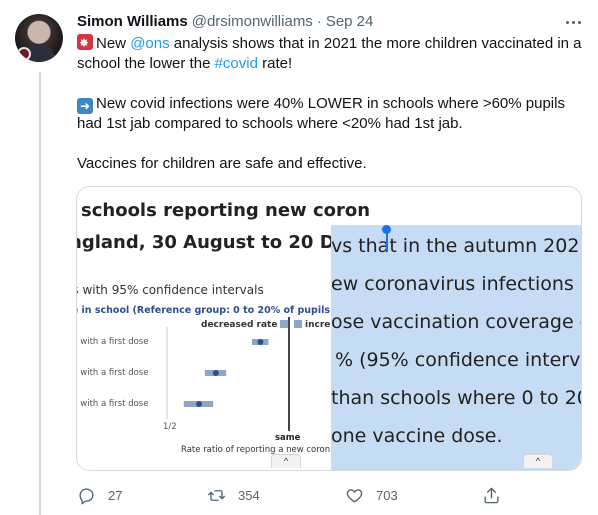  What do you see at coordinates (456, 284) in the screenshot?
I see `selected-text-line: ew coronavirus infections in` at bounding box center [456, 284].